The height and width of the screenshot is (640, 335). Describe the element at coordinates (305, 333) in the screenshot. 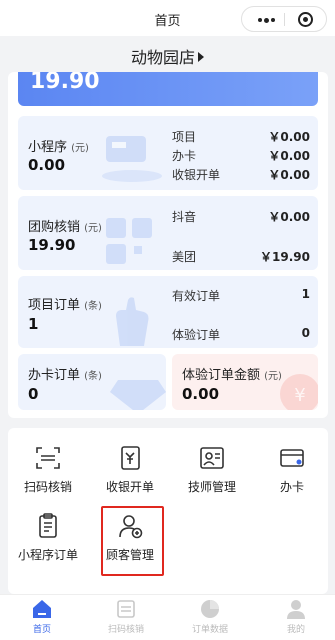

I see `row-value: 0` at that location.